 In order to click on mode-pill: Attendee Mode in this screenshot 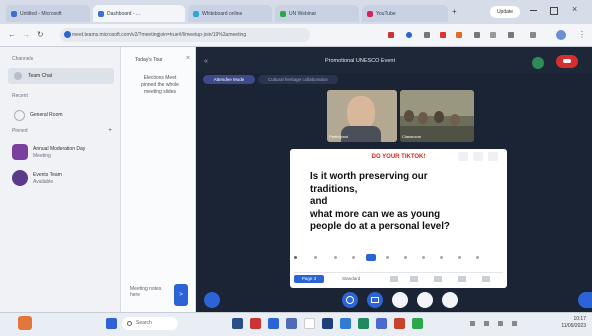, I will do `click(229, 79)`.